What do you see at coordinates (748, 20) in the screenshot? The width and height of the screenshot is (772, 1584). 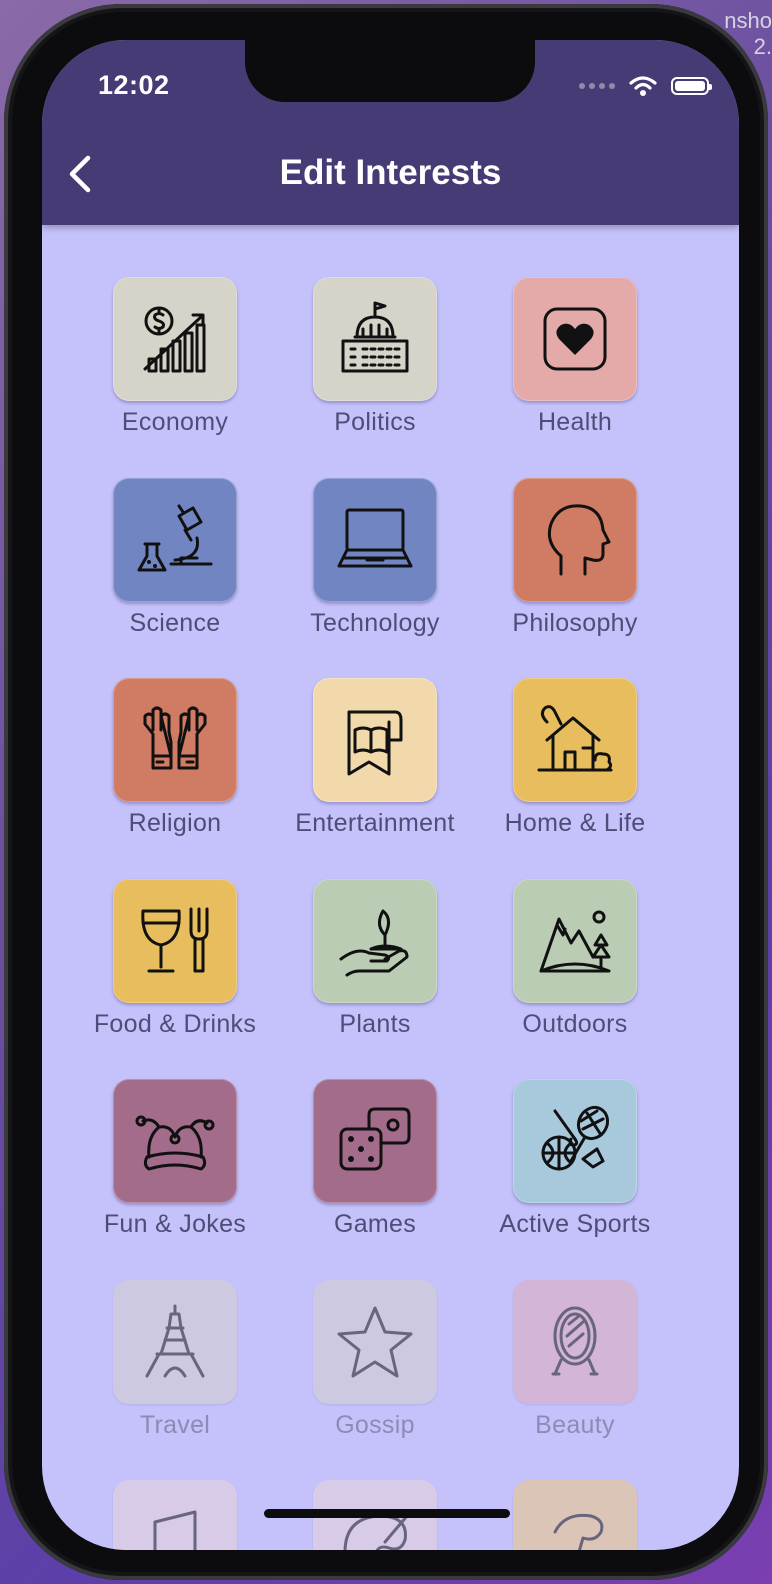 I see `corner-text-line-1: nsho` at bounding box center [748, 20].